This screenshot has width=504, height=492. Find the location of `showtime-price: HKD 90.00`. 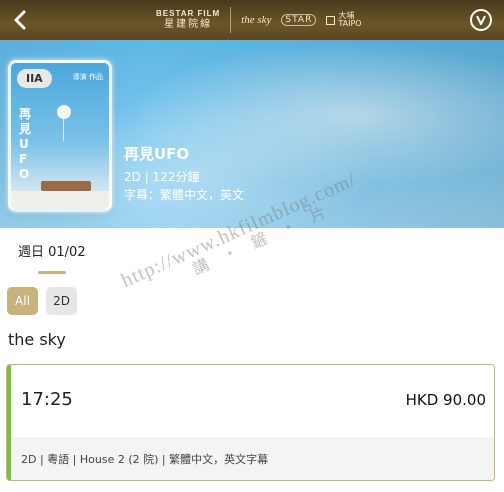

showtime-price: HKD 90.00 is located at coordinates (445, 400).